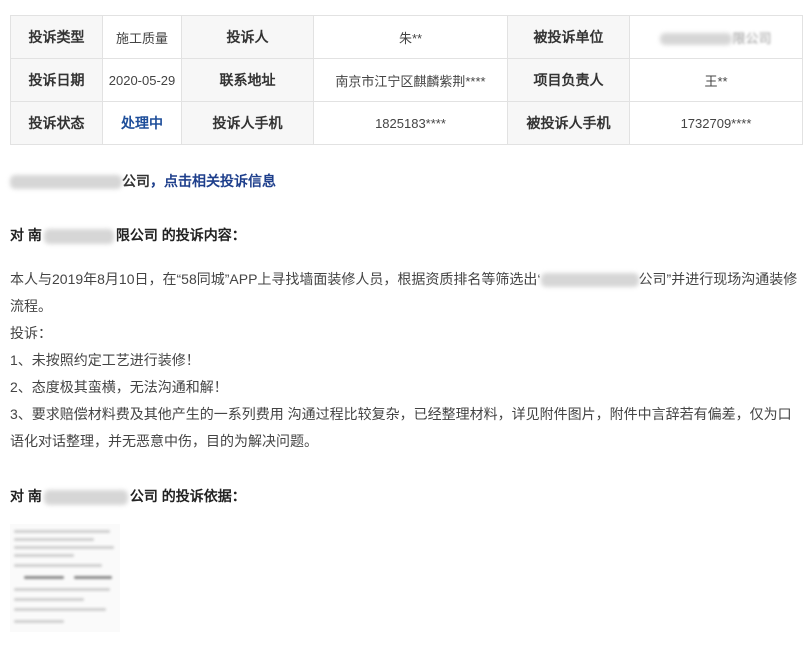 The width and height of the screenshot is (811, 671). Describe the element at coordinates (31, 333) in the screenshot. I see `content-paragraph: 投诉：` at that location.